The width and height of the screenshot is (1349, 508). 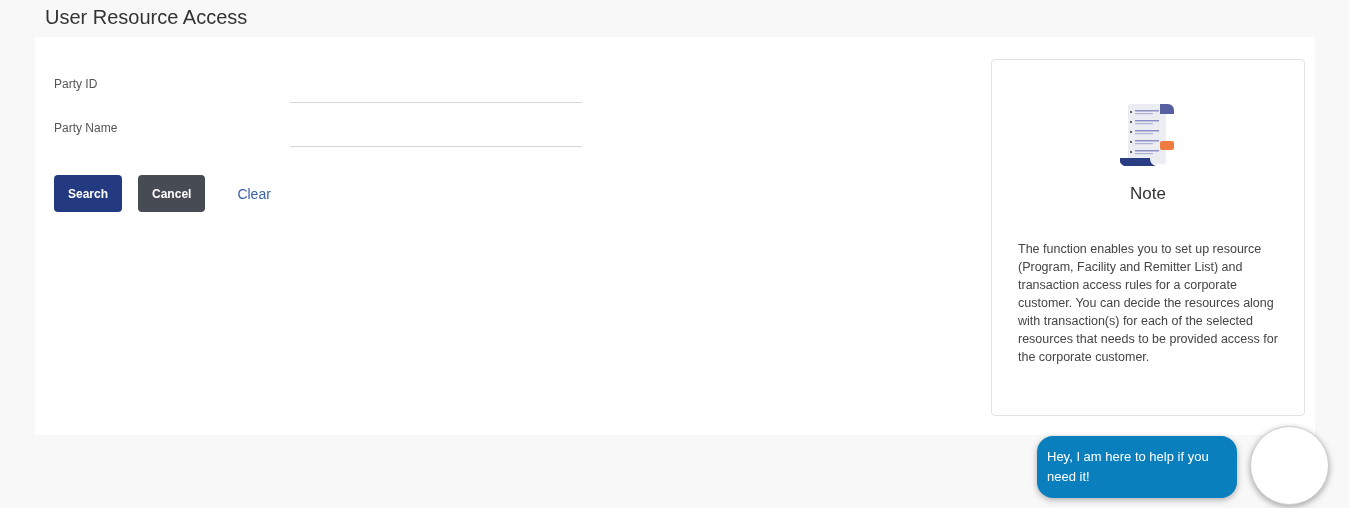 What do you see at coordinates (1148, 194) in the screenshot?
I see `note-title: Note` at bounding box center [1148, 194].